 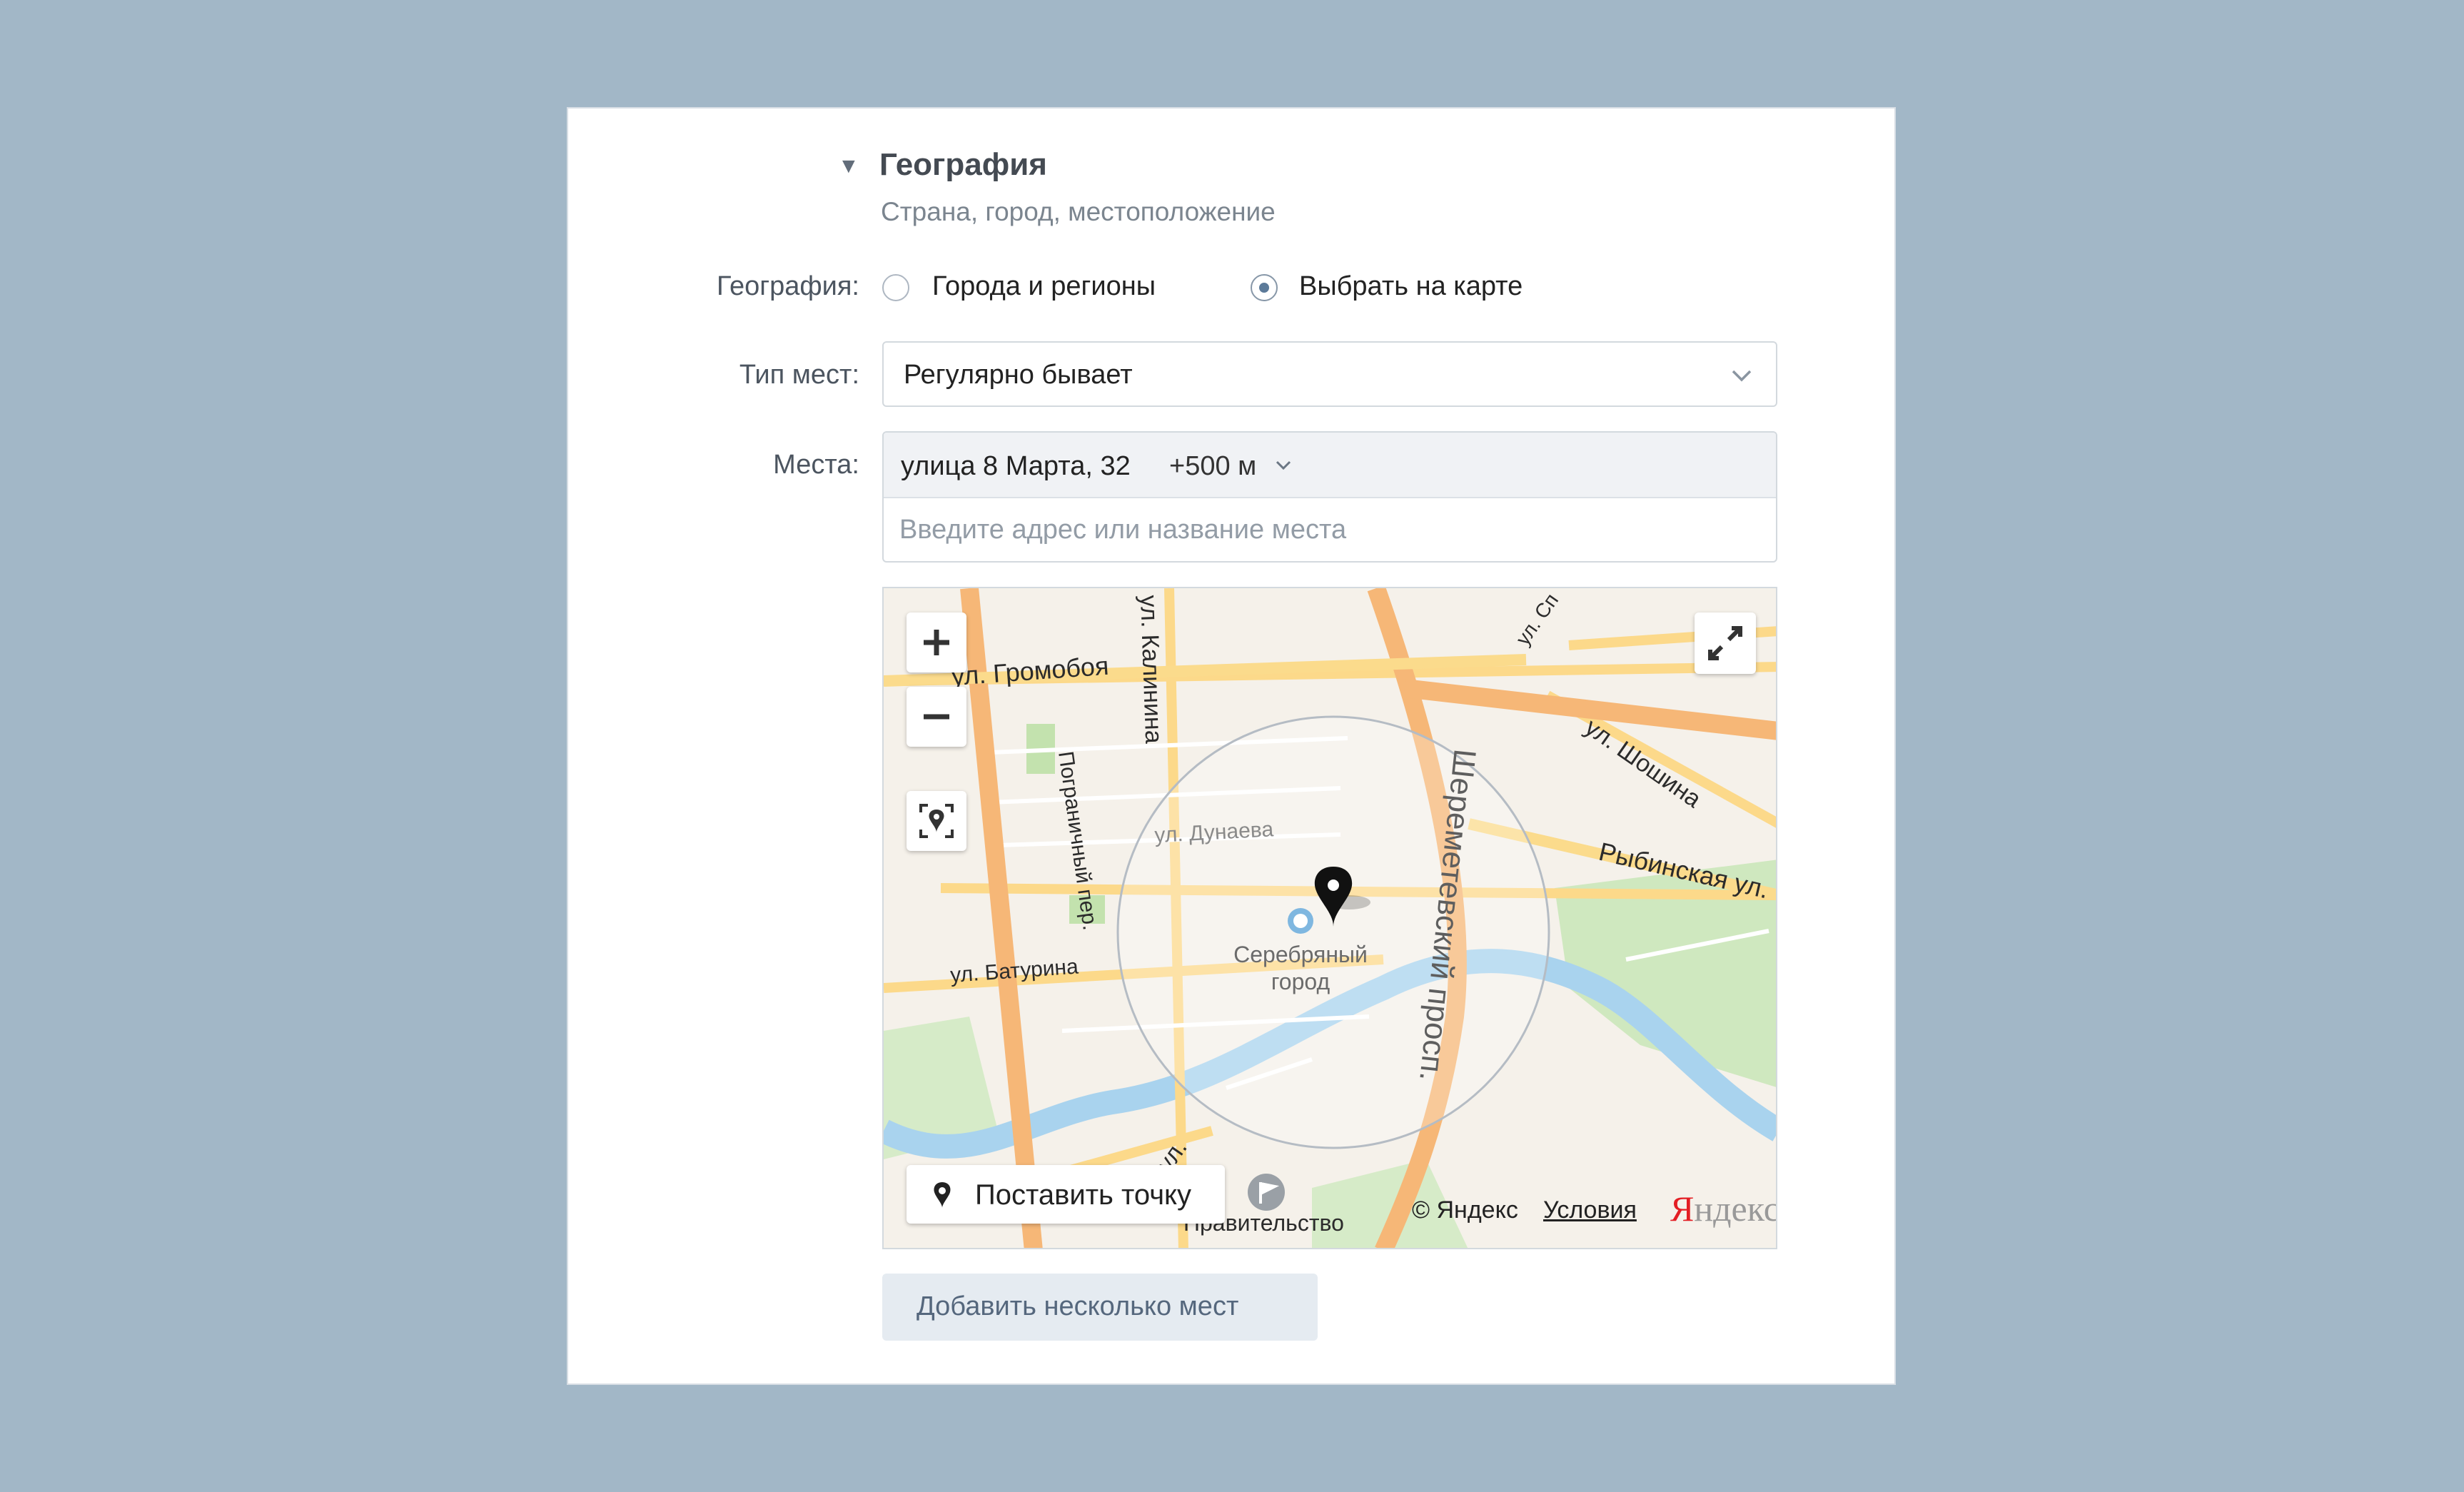 What do you see at coordinates (895, 287) in the screenshot?
I see `radio-cities-regions` at bounding box center [895, 287].